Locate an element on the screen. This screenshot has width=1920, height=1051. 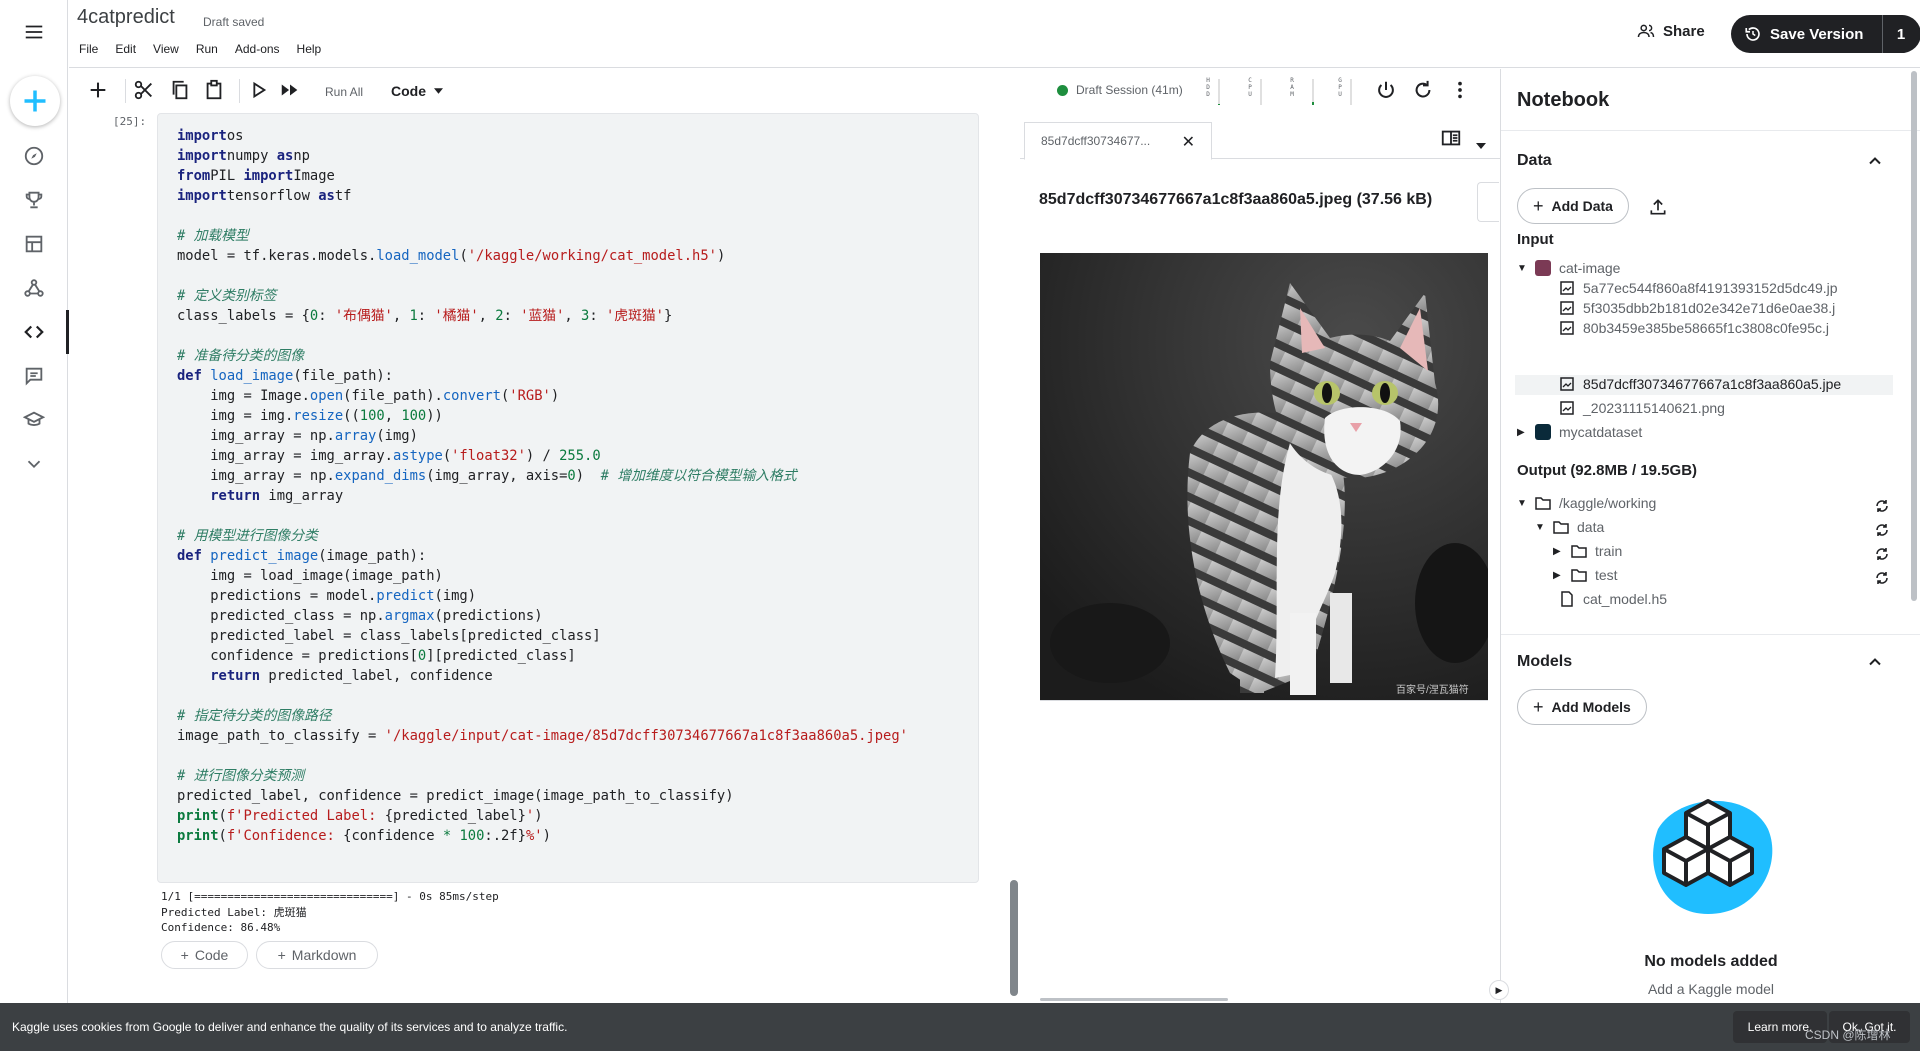
code-line: img_array = np.array(img) is located at coordinates (542, 436).